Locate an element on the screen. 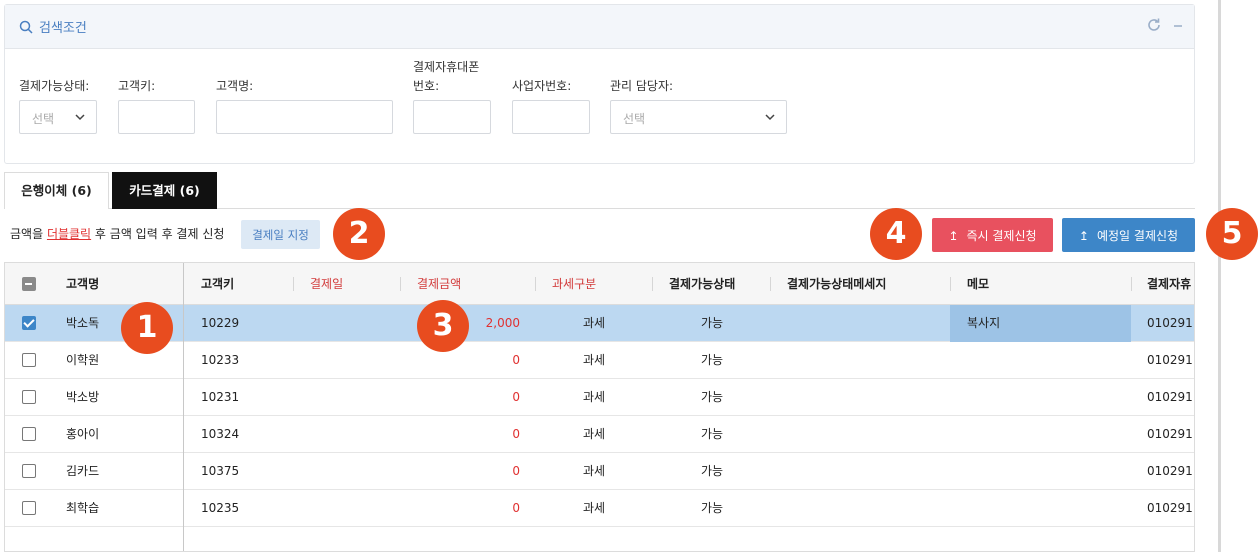  customer-key-input is located at coordinates (156, 117).